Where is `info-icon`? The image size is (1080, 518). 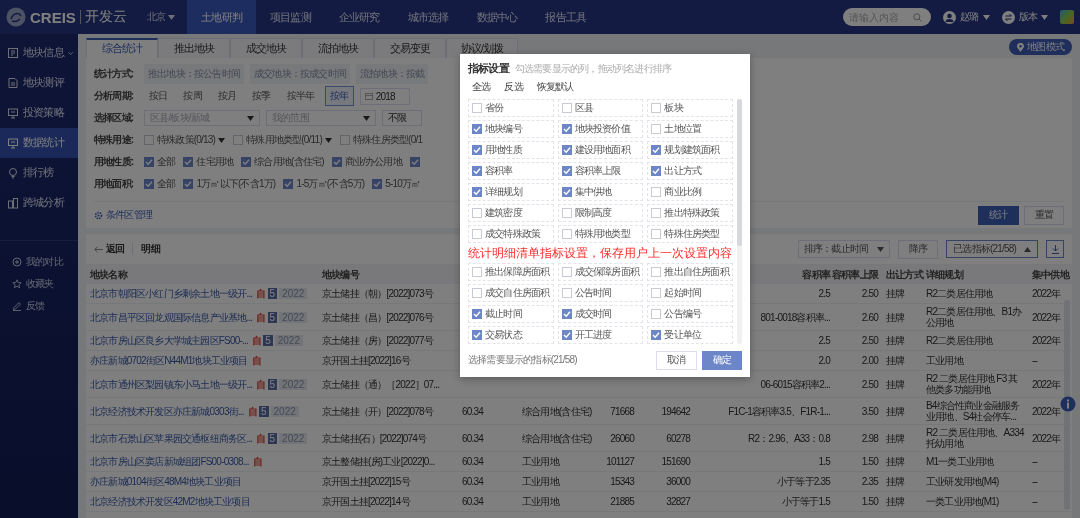
info-icon is located at coordinates (1068, 404).